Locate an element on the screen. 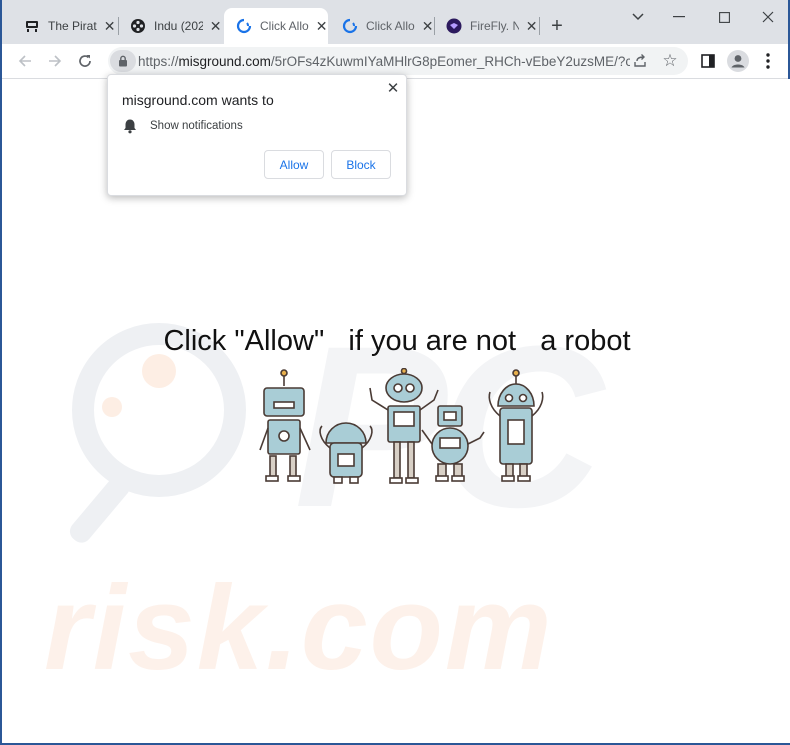 This screenshot has width=790, height=745. permission-label: Show notifications is located at coordinates (196, 126).